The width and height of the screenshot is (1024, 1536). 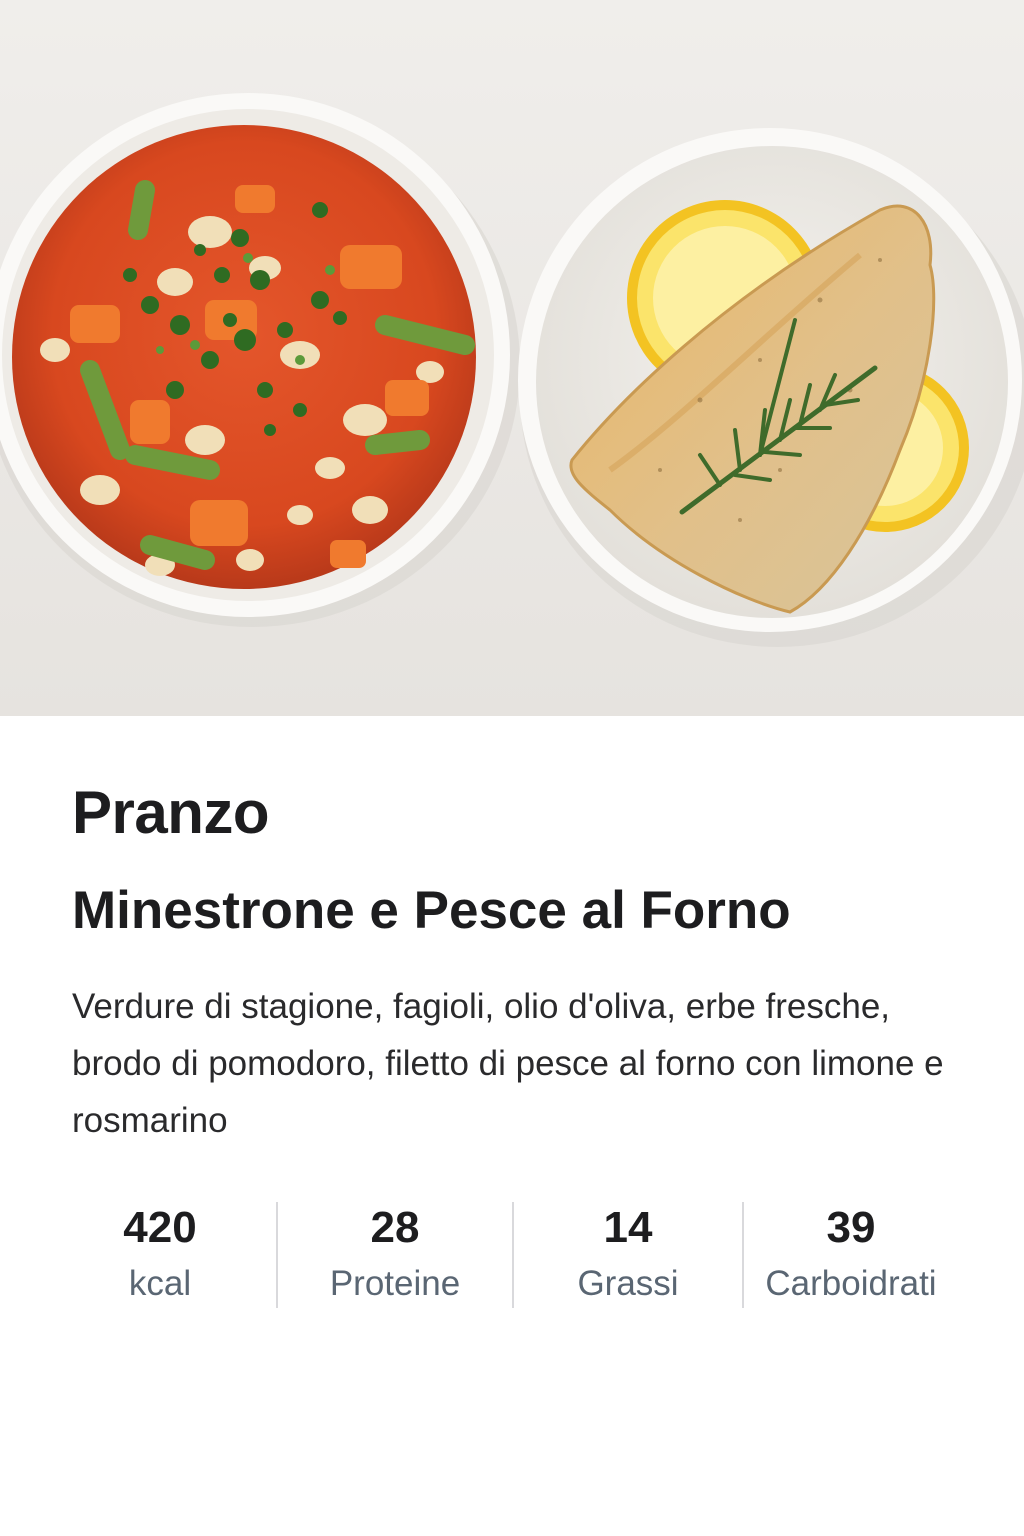 What do you see at coordinates (171, 812) in the screenshot?
I see `meal-type-heading: Pranzo` at bounding box center [171, 812].